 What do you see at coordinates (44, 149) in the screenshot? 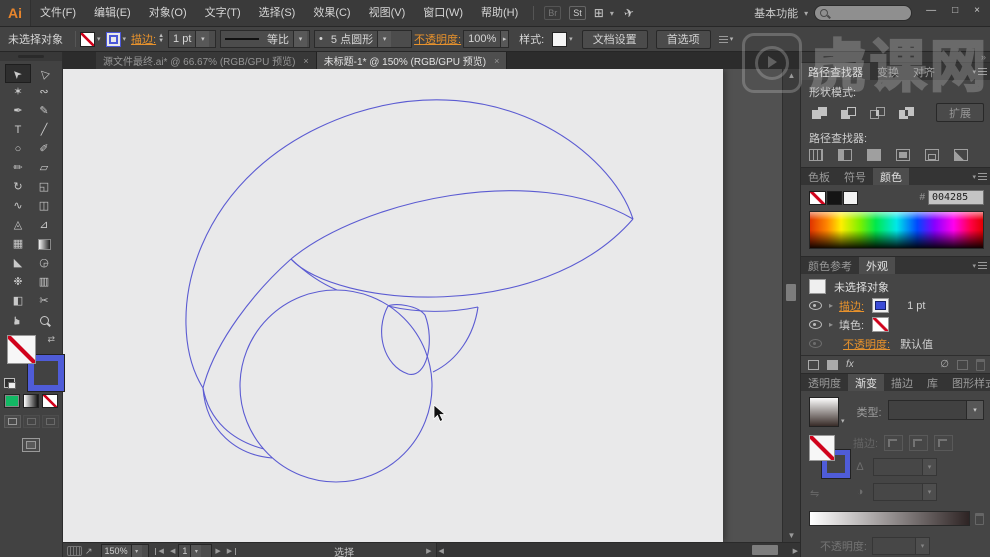
I see `paintbrush-tool: ✐` at bounding box center [44, 149].